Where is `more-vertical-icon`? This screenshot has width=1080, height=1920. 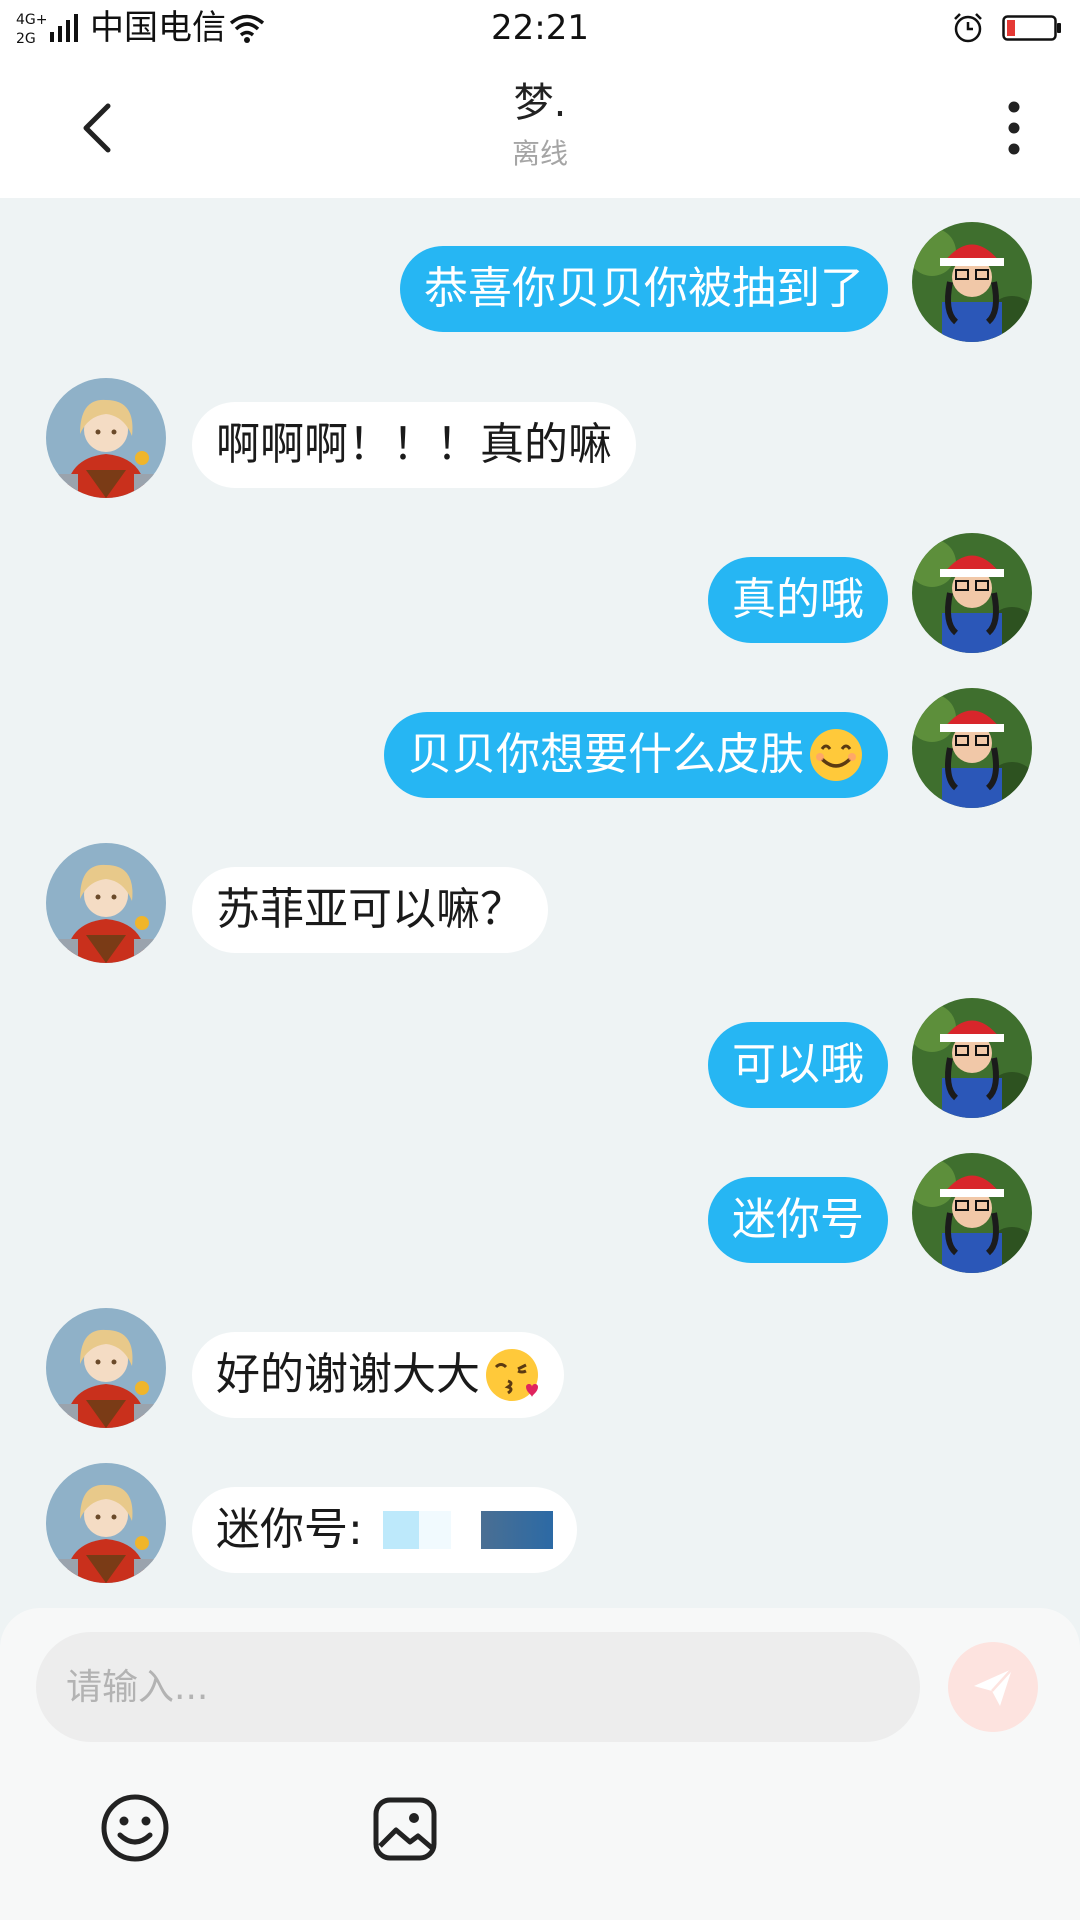 more-vertical-icon is located at coordinates (1014, 128).